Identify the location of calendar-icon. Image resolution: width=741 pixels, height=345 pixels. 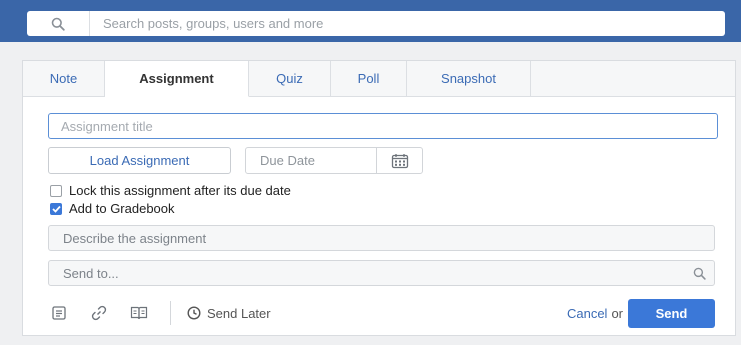
(399, 160).